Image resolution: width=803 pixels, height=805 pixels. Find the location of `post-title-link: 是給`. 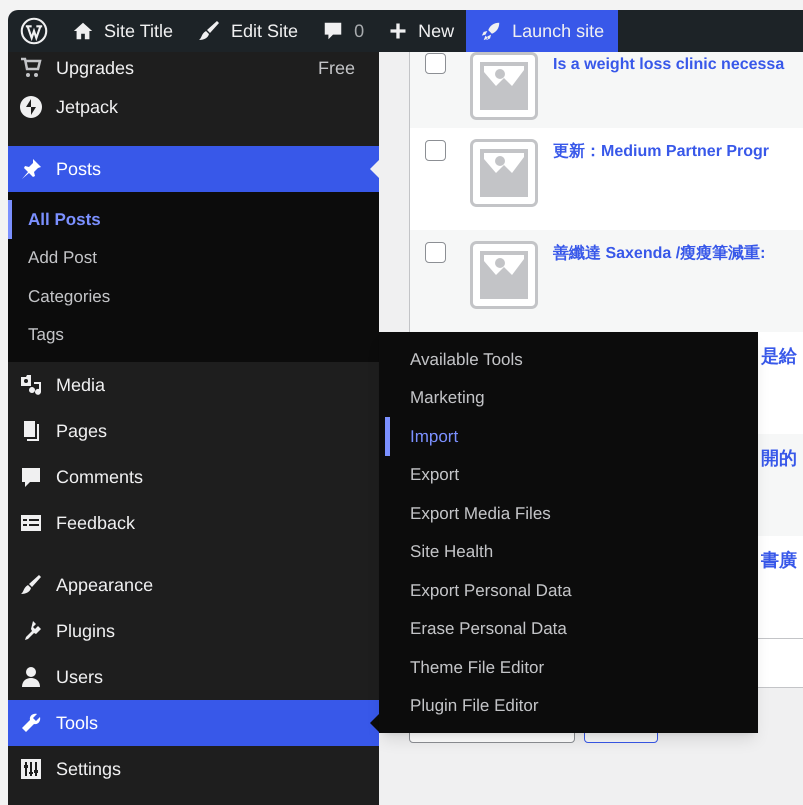

post-title-link: 是給 is located at coordinates (779, 356).